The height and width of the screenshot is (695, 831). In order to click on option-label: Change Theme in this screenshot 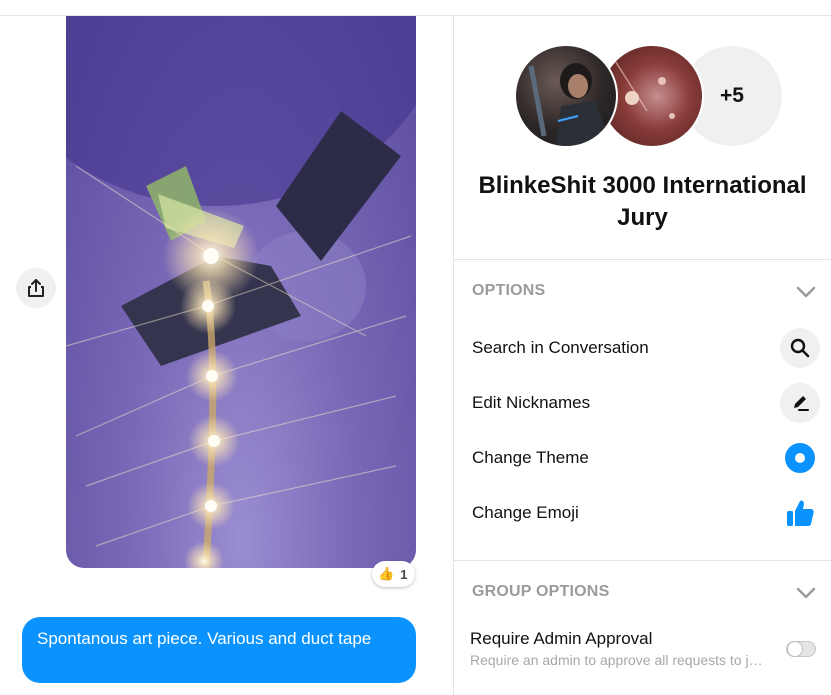, I will do `click(530, 457)`.